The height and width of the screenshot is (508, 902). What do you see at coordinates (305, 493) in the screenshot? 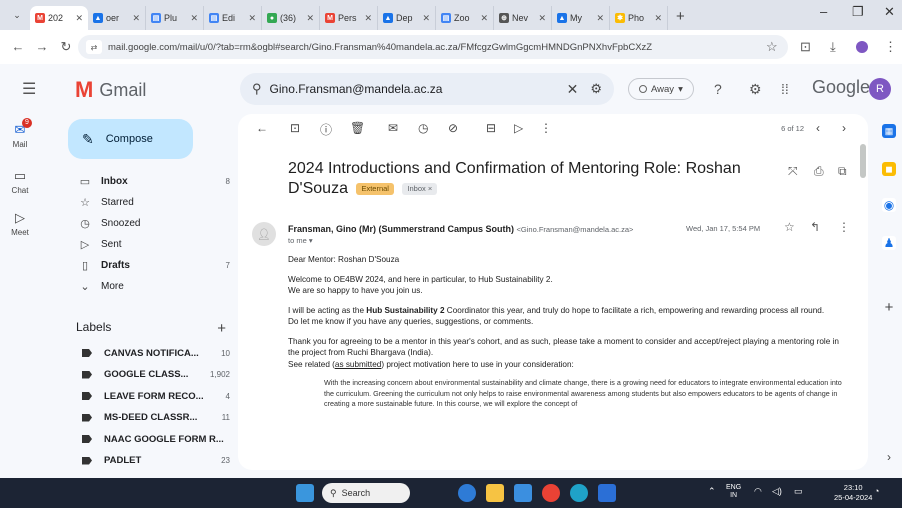
I see `start-windows-icon` at bounding box center [305, 493].